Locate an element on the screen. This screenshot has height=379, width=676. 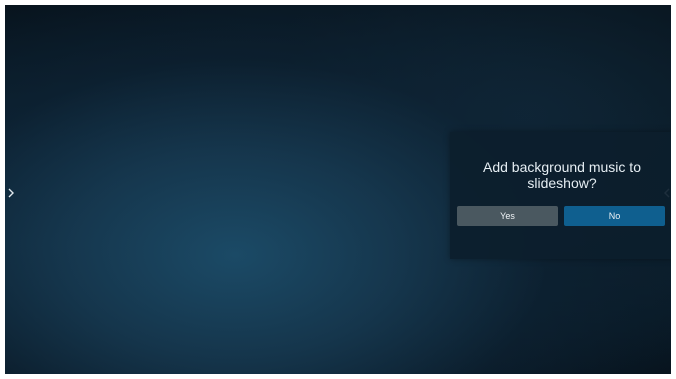
left-edge-arrow is located at coordinates (11, 193).